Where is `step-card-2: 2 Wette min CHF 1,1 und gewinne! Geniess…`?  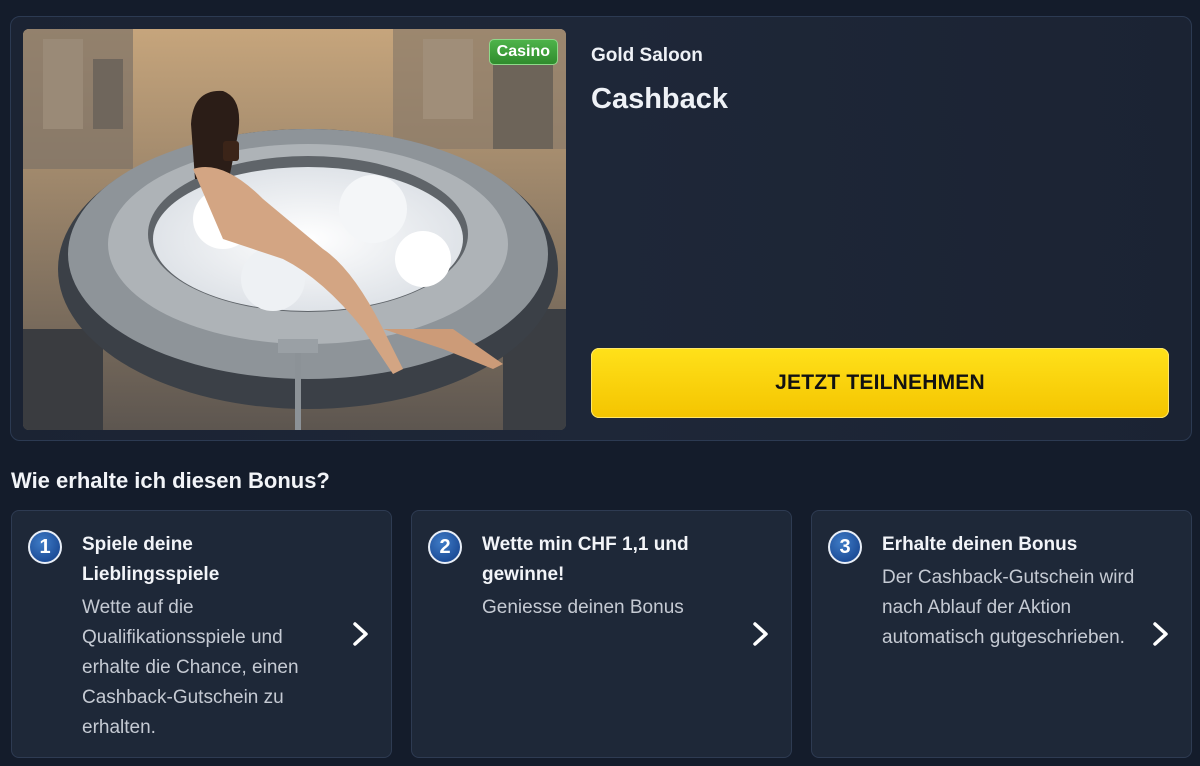
step-card-2: 2 Wette min CHF 1,1 und gewinne! Geniess… is located at coordinates (601, 634).